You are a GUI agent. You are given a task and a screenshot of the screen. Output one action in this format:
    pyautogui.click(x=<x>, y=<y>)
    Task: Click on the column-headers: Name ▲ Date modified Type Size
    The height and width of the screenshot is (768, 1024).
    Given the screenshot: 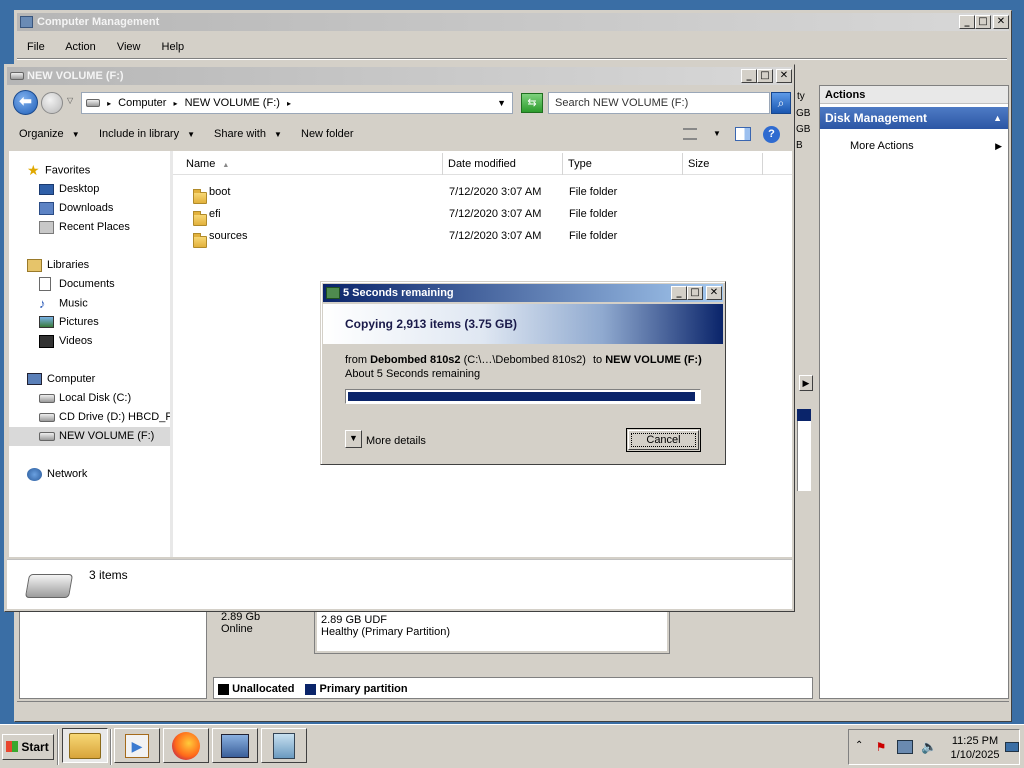 What is the action you would take?
    pyautogui.click(x=482, y=164)
    